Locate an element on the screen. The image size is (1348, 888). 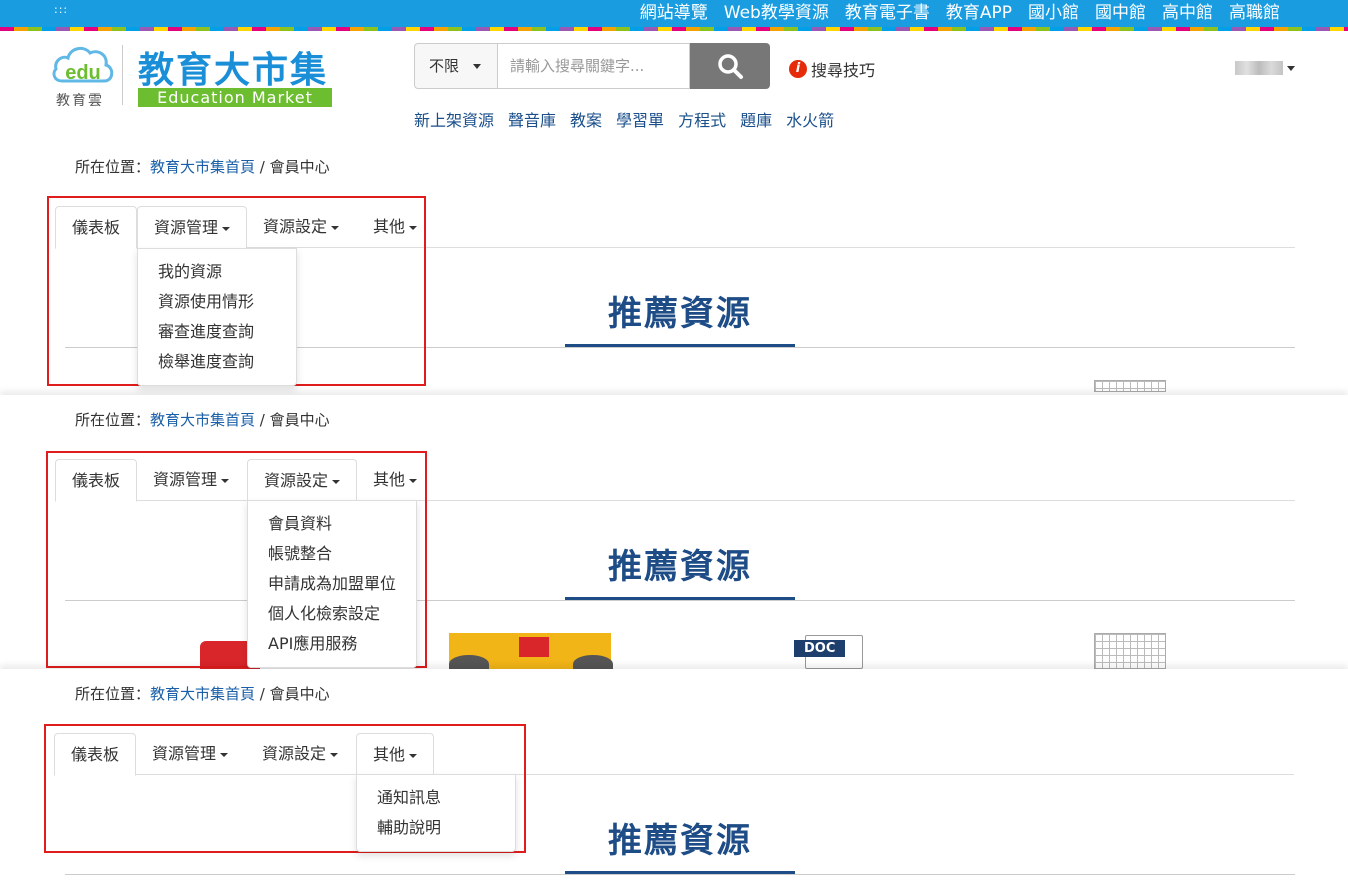
search-tips-link: i 搜尋技巧 is located at coordinates (832, 69).